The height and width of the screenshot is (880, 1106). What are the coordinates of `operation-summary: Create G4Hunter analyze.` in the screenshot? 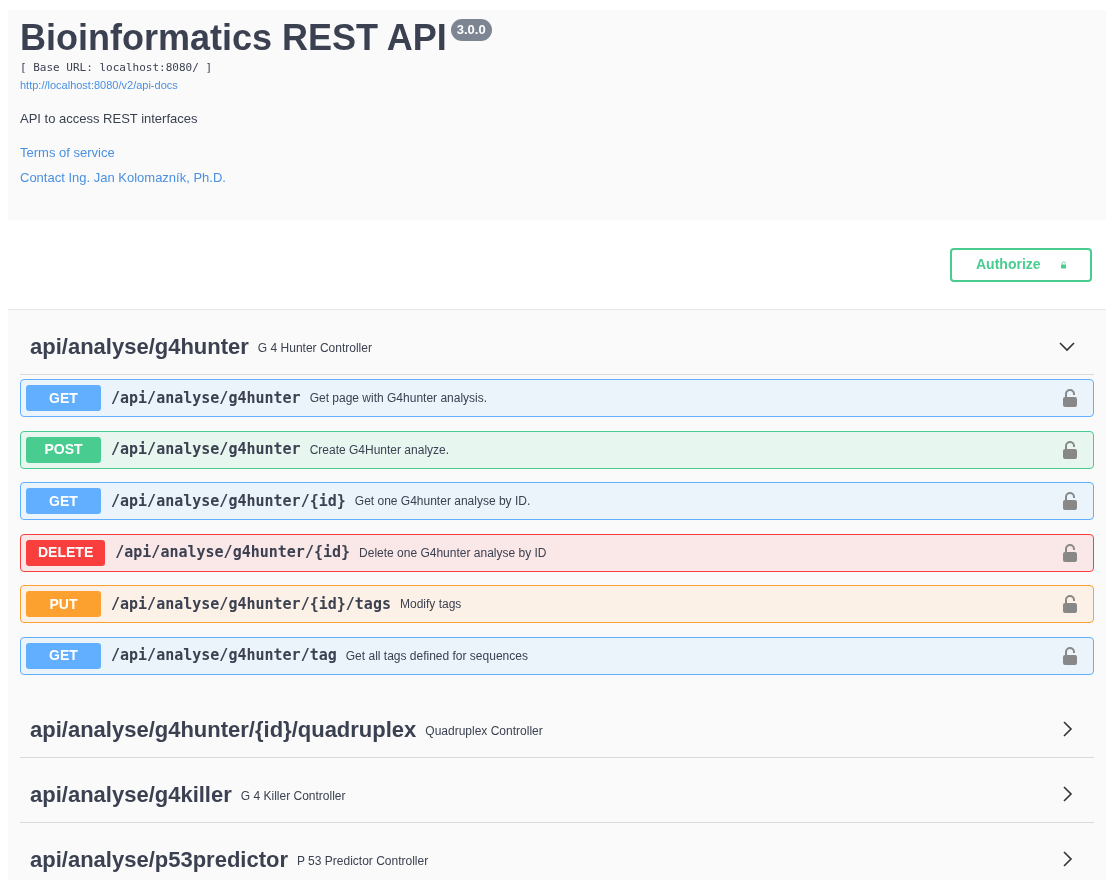 It's located at (379, 450).